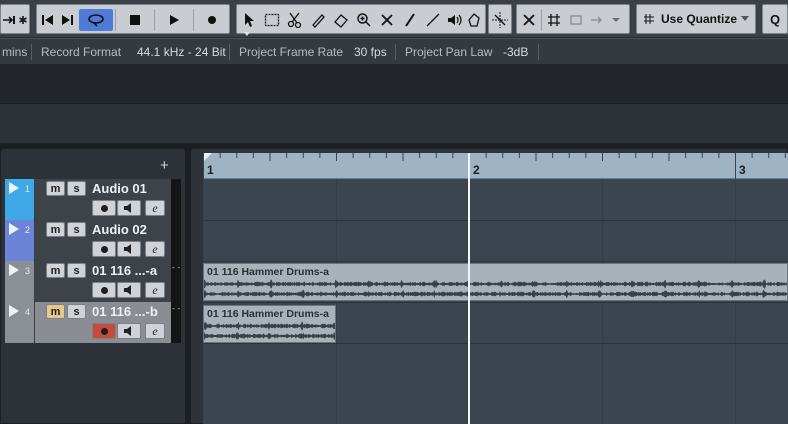 This screenshot has height=424, width=788. I want to click on zoom-icon, so click(364, 20).